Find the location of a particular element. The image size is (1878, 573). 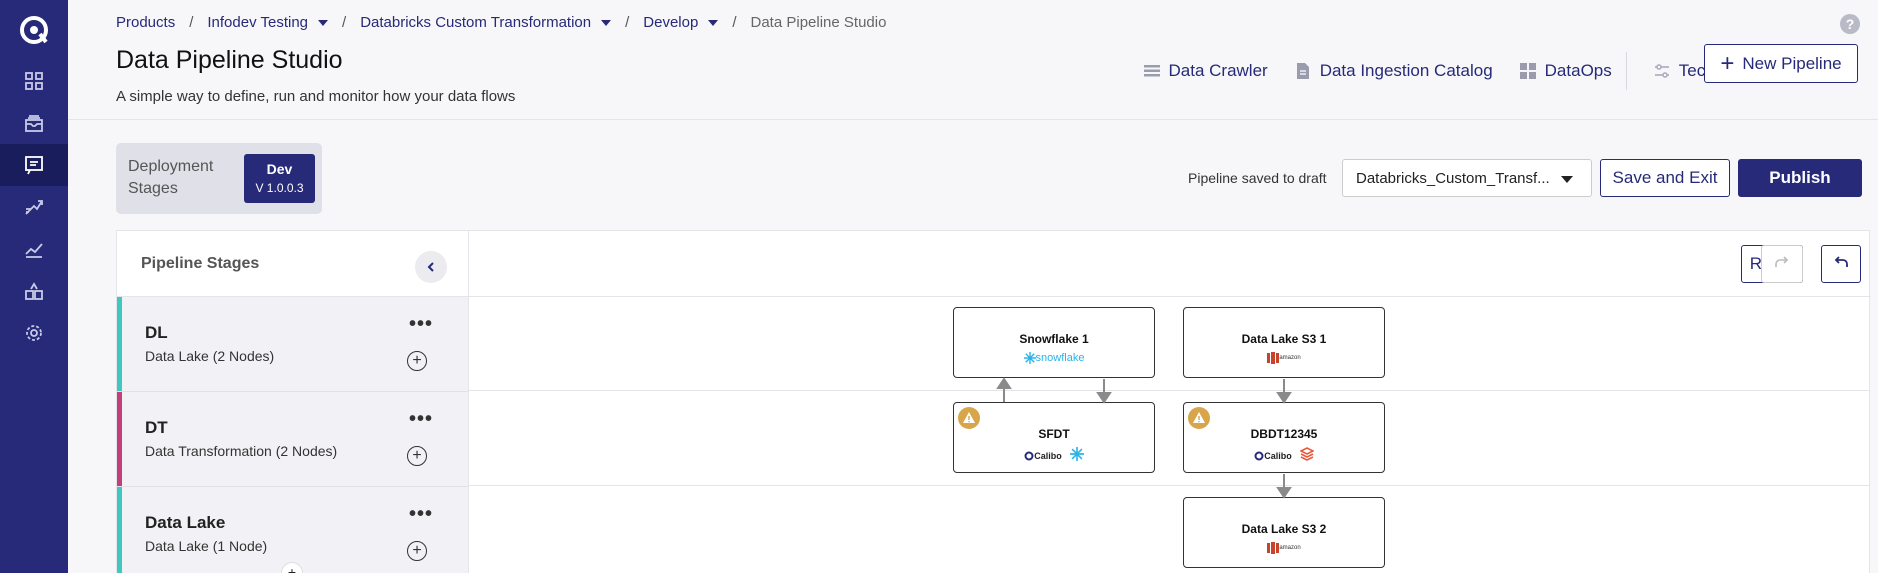

draft-status: Pipeline saved to draft is located at coordinates (1257, 178).